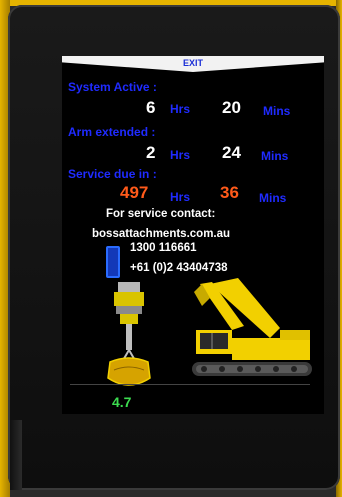 This screenshot has width=342, height=497. I want to click on arm-extended-label: Arm extended :, so click(112, 132).